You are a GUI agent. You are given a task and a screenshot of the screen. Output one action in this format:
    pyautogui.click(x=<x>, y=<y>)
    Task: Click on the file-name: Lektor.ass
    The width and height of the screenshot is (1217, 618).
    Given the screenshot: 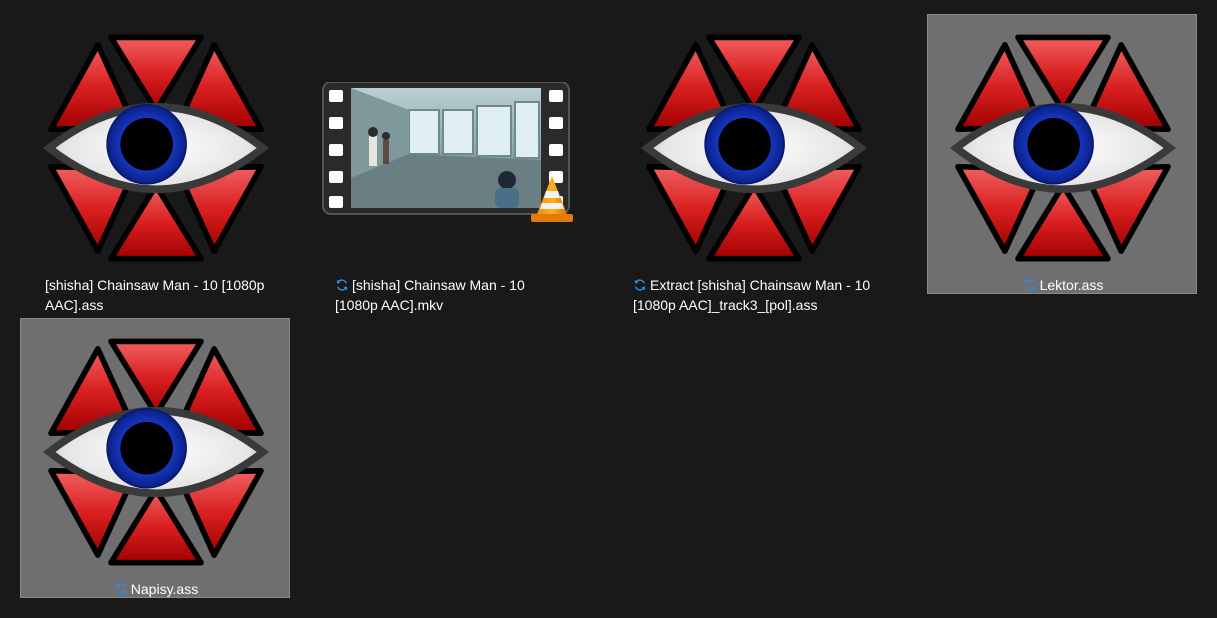 What is the action you would take?
    pyautogui.click(x=1071, y=285)
    